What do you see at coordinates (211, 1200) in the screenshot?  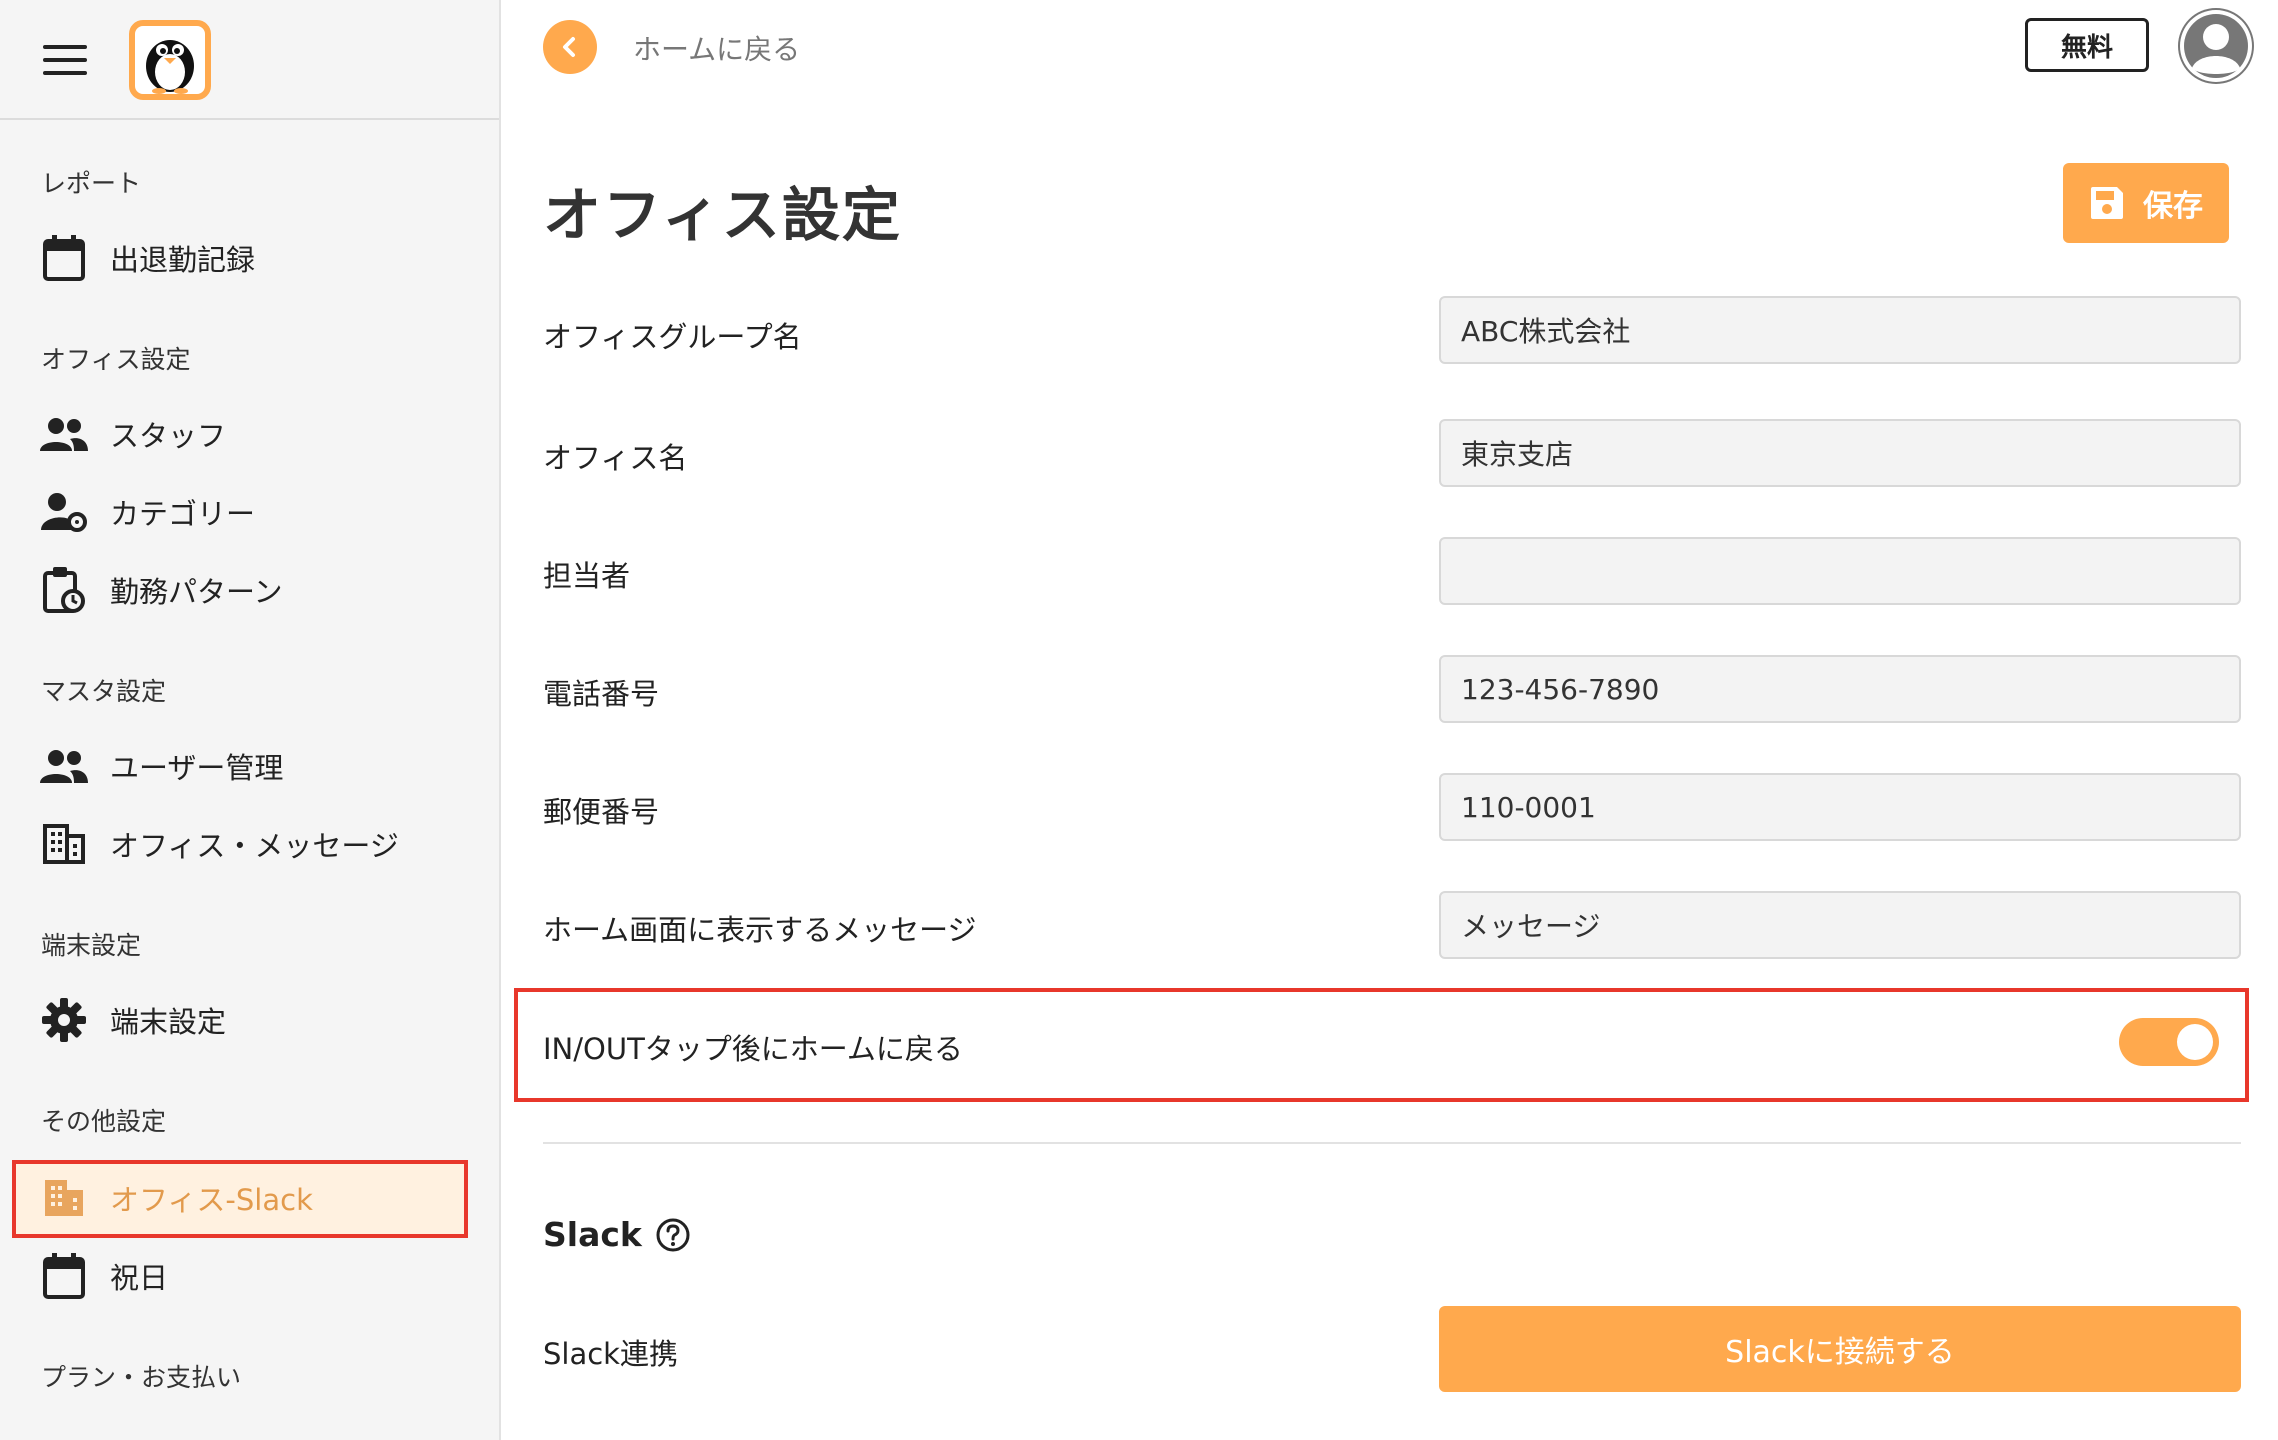 I see `sidebar-item-label: オフィス-Slack` at bounding box center [211, 1200].